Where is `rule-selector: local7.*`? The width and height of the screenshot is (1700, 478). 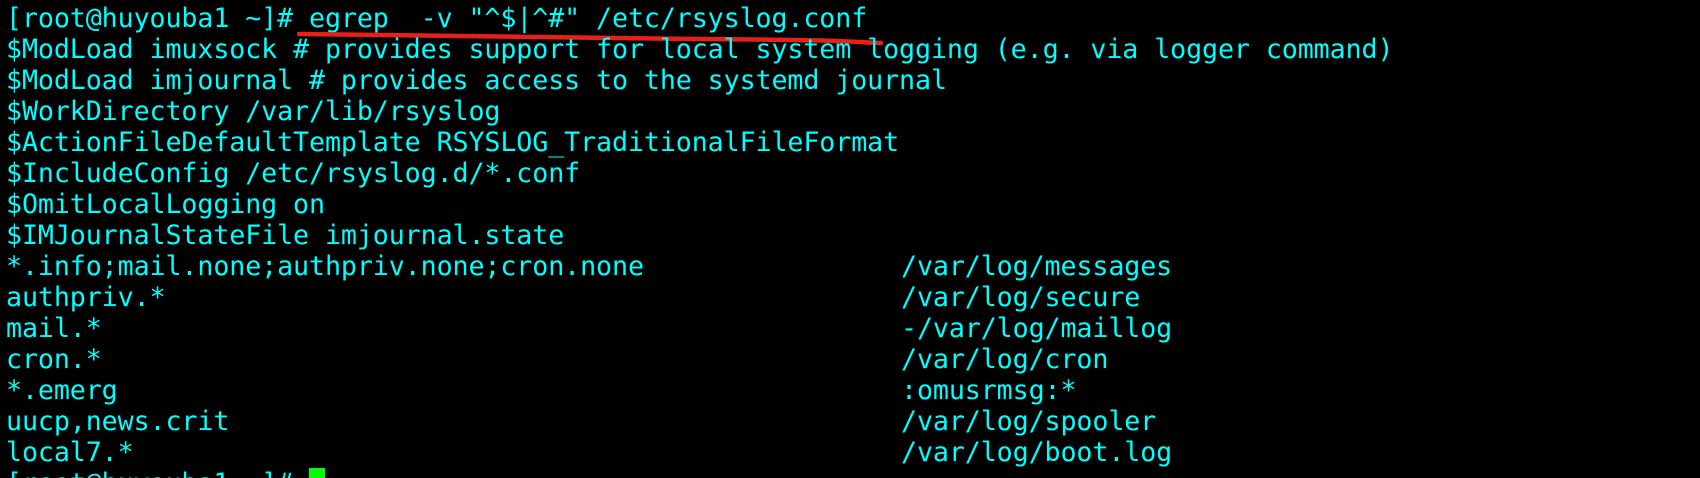 rule-selector: local7.* is located at coordinates (70, 452).